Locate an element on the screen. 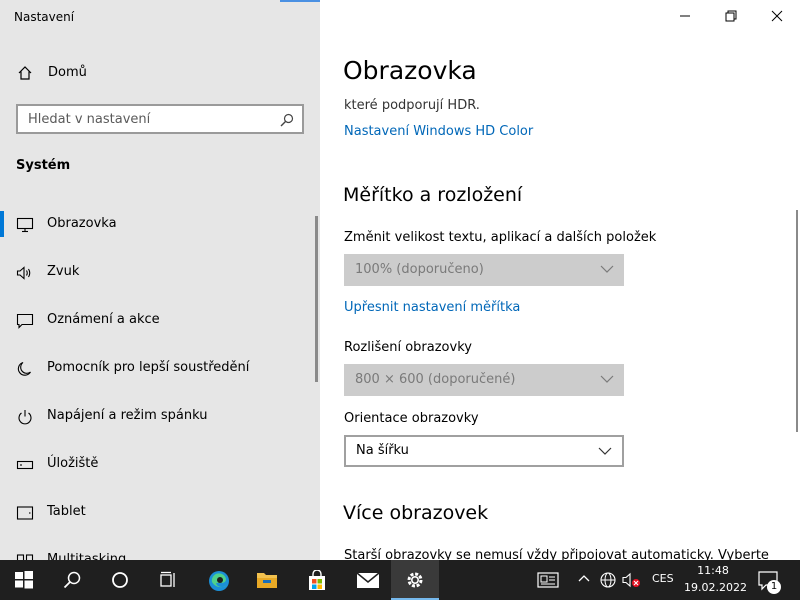 The width and height of the screenshot is (800, 600). store-icon is located at coordinates (317, 580).